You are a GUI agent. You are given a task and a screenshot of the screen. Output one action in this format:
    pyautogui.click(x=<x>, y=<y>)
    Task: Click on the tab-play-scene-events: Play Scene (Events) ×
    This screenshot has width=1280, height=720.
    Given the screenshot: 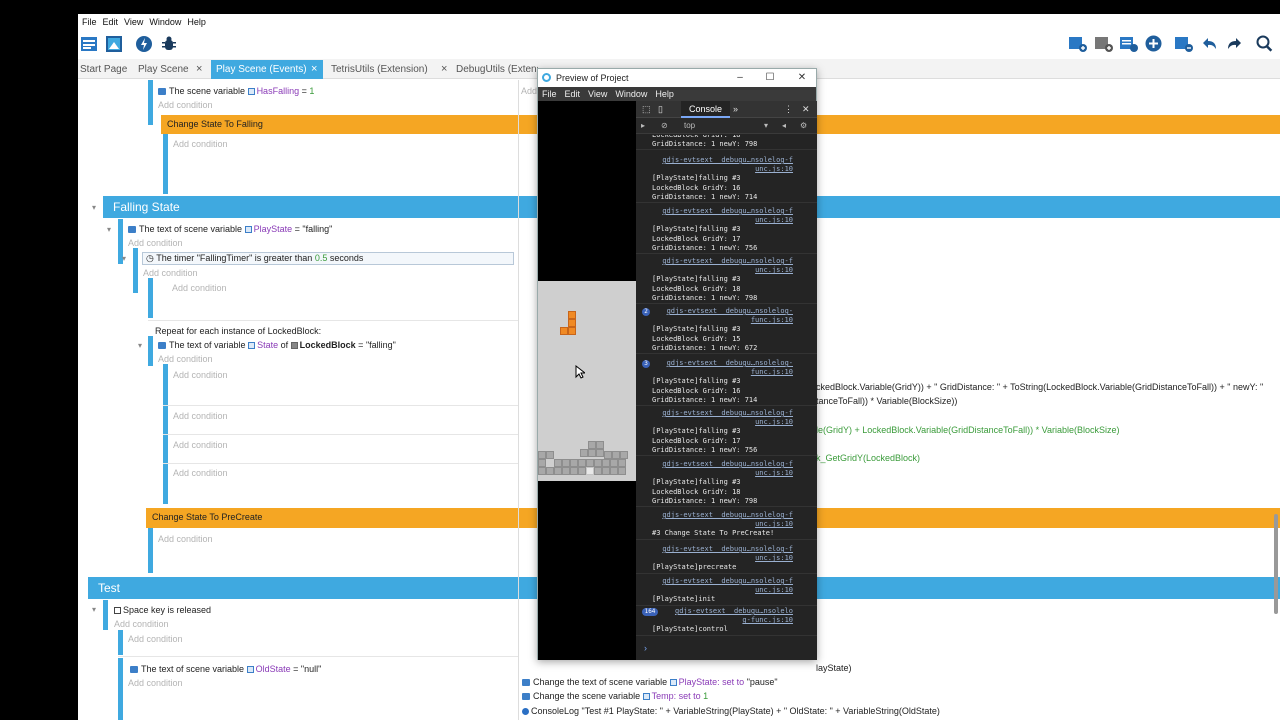 What is the action you would take?
    pyautogui.click(x=267, y=69)
    